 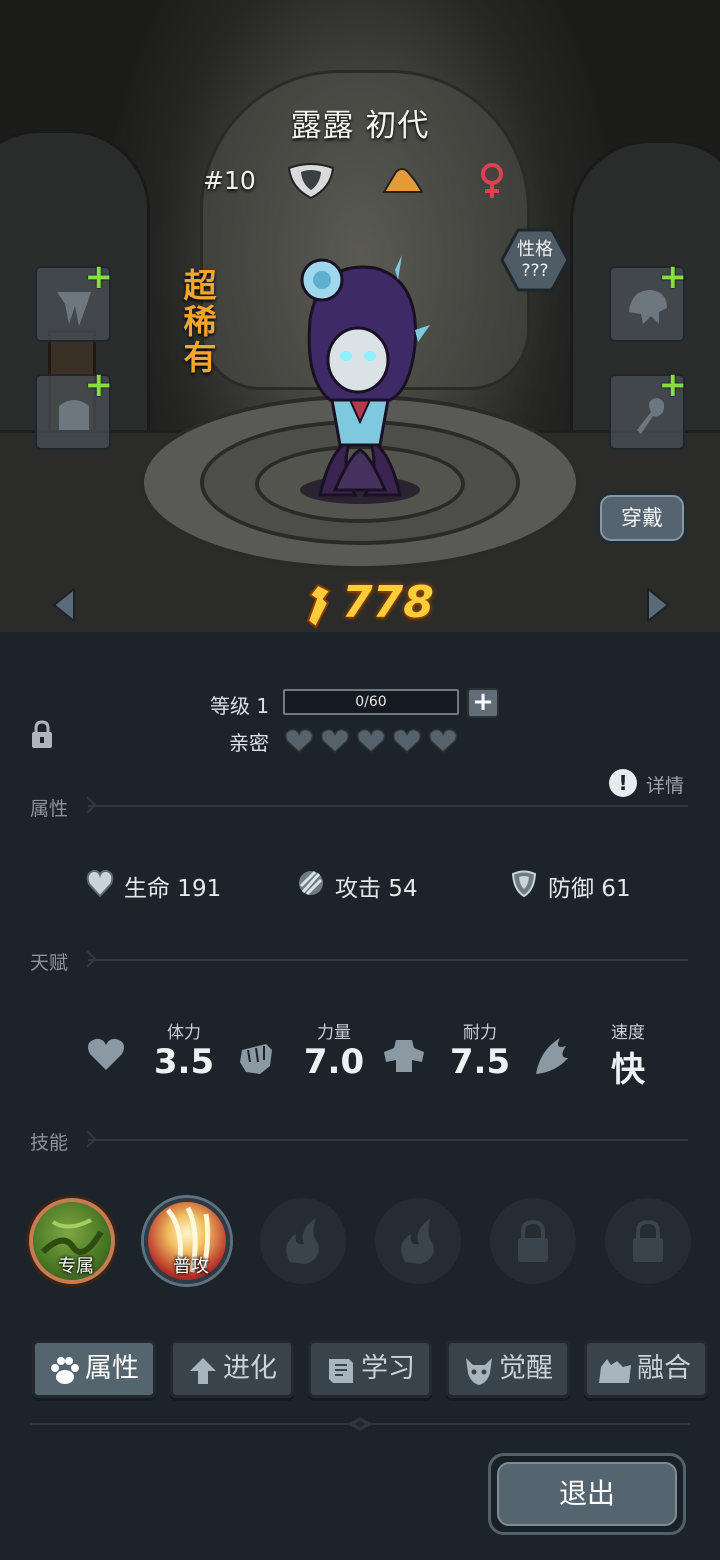 I want to click on attack-text: 攻击 54, so click(x=376, y=889).